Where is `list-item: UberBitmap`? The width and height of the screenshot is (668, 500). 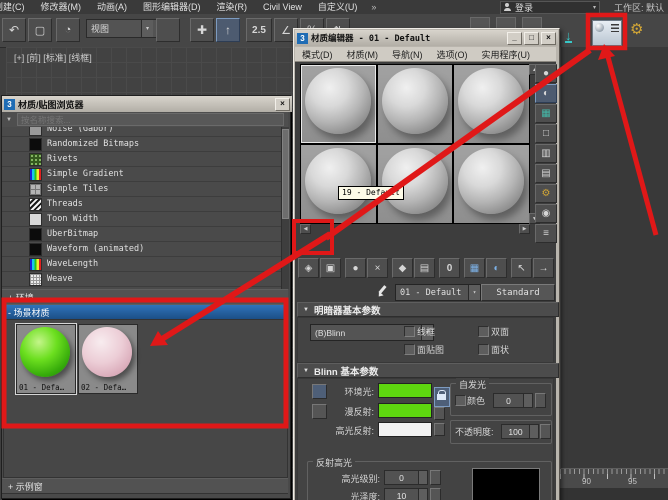
list-item: UberBitmap is located at coordinates (141, 234).